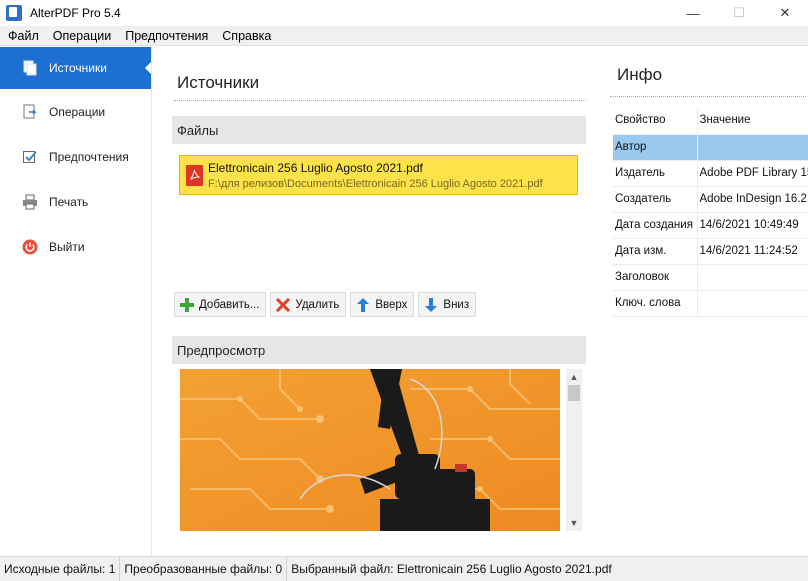 The height and width of the screenshot is (581, 808). Describe the element at coordinates (655, 147) in the screenshot. I see `property-cell: Автор` at that location.